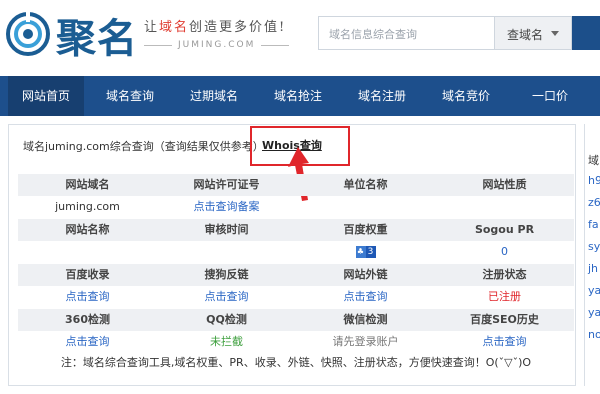 The image size is (600, 394). Describe the element at coordinates (504, 296) in the screenshot. I see `register-status-value: 已注册` at that location.